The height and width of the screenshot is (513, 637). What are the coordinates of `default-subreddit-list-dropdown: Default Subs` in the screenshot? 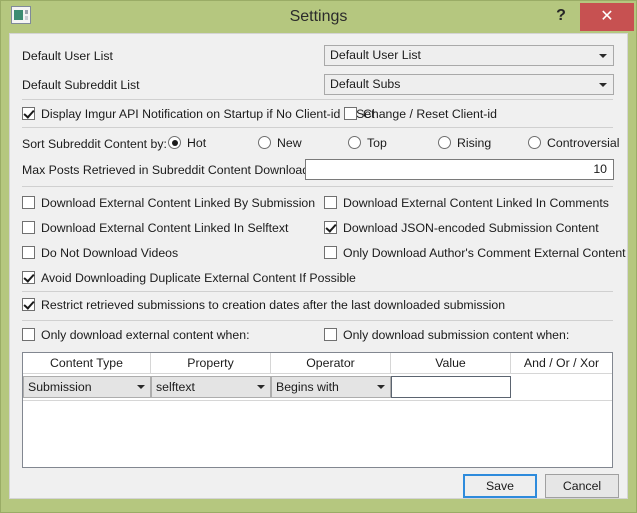 It's located at (469, 84).